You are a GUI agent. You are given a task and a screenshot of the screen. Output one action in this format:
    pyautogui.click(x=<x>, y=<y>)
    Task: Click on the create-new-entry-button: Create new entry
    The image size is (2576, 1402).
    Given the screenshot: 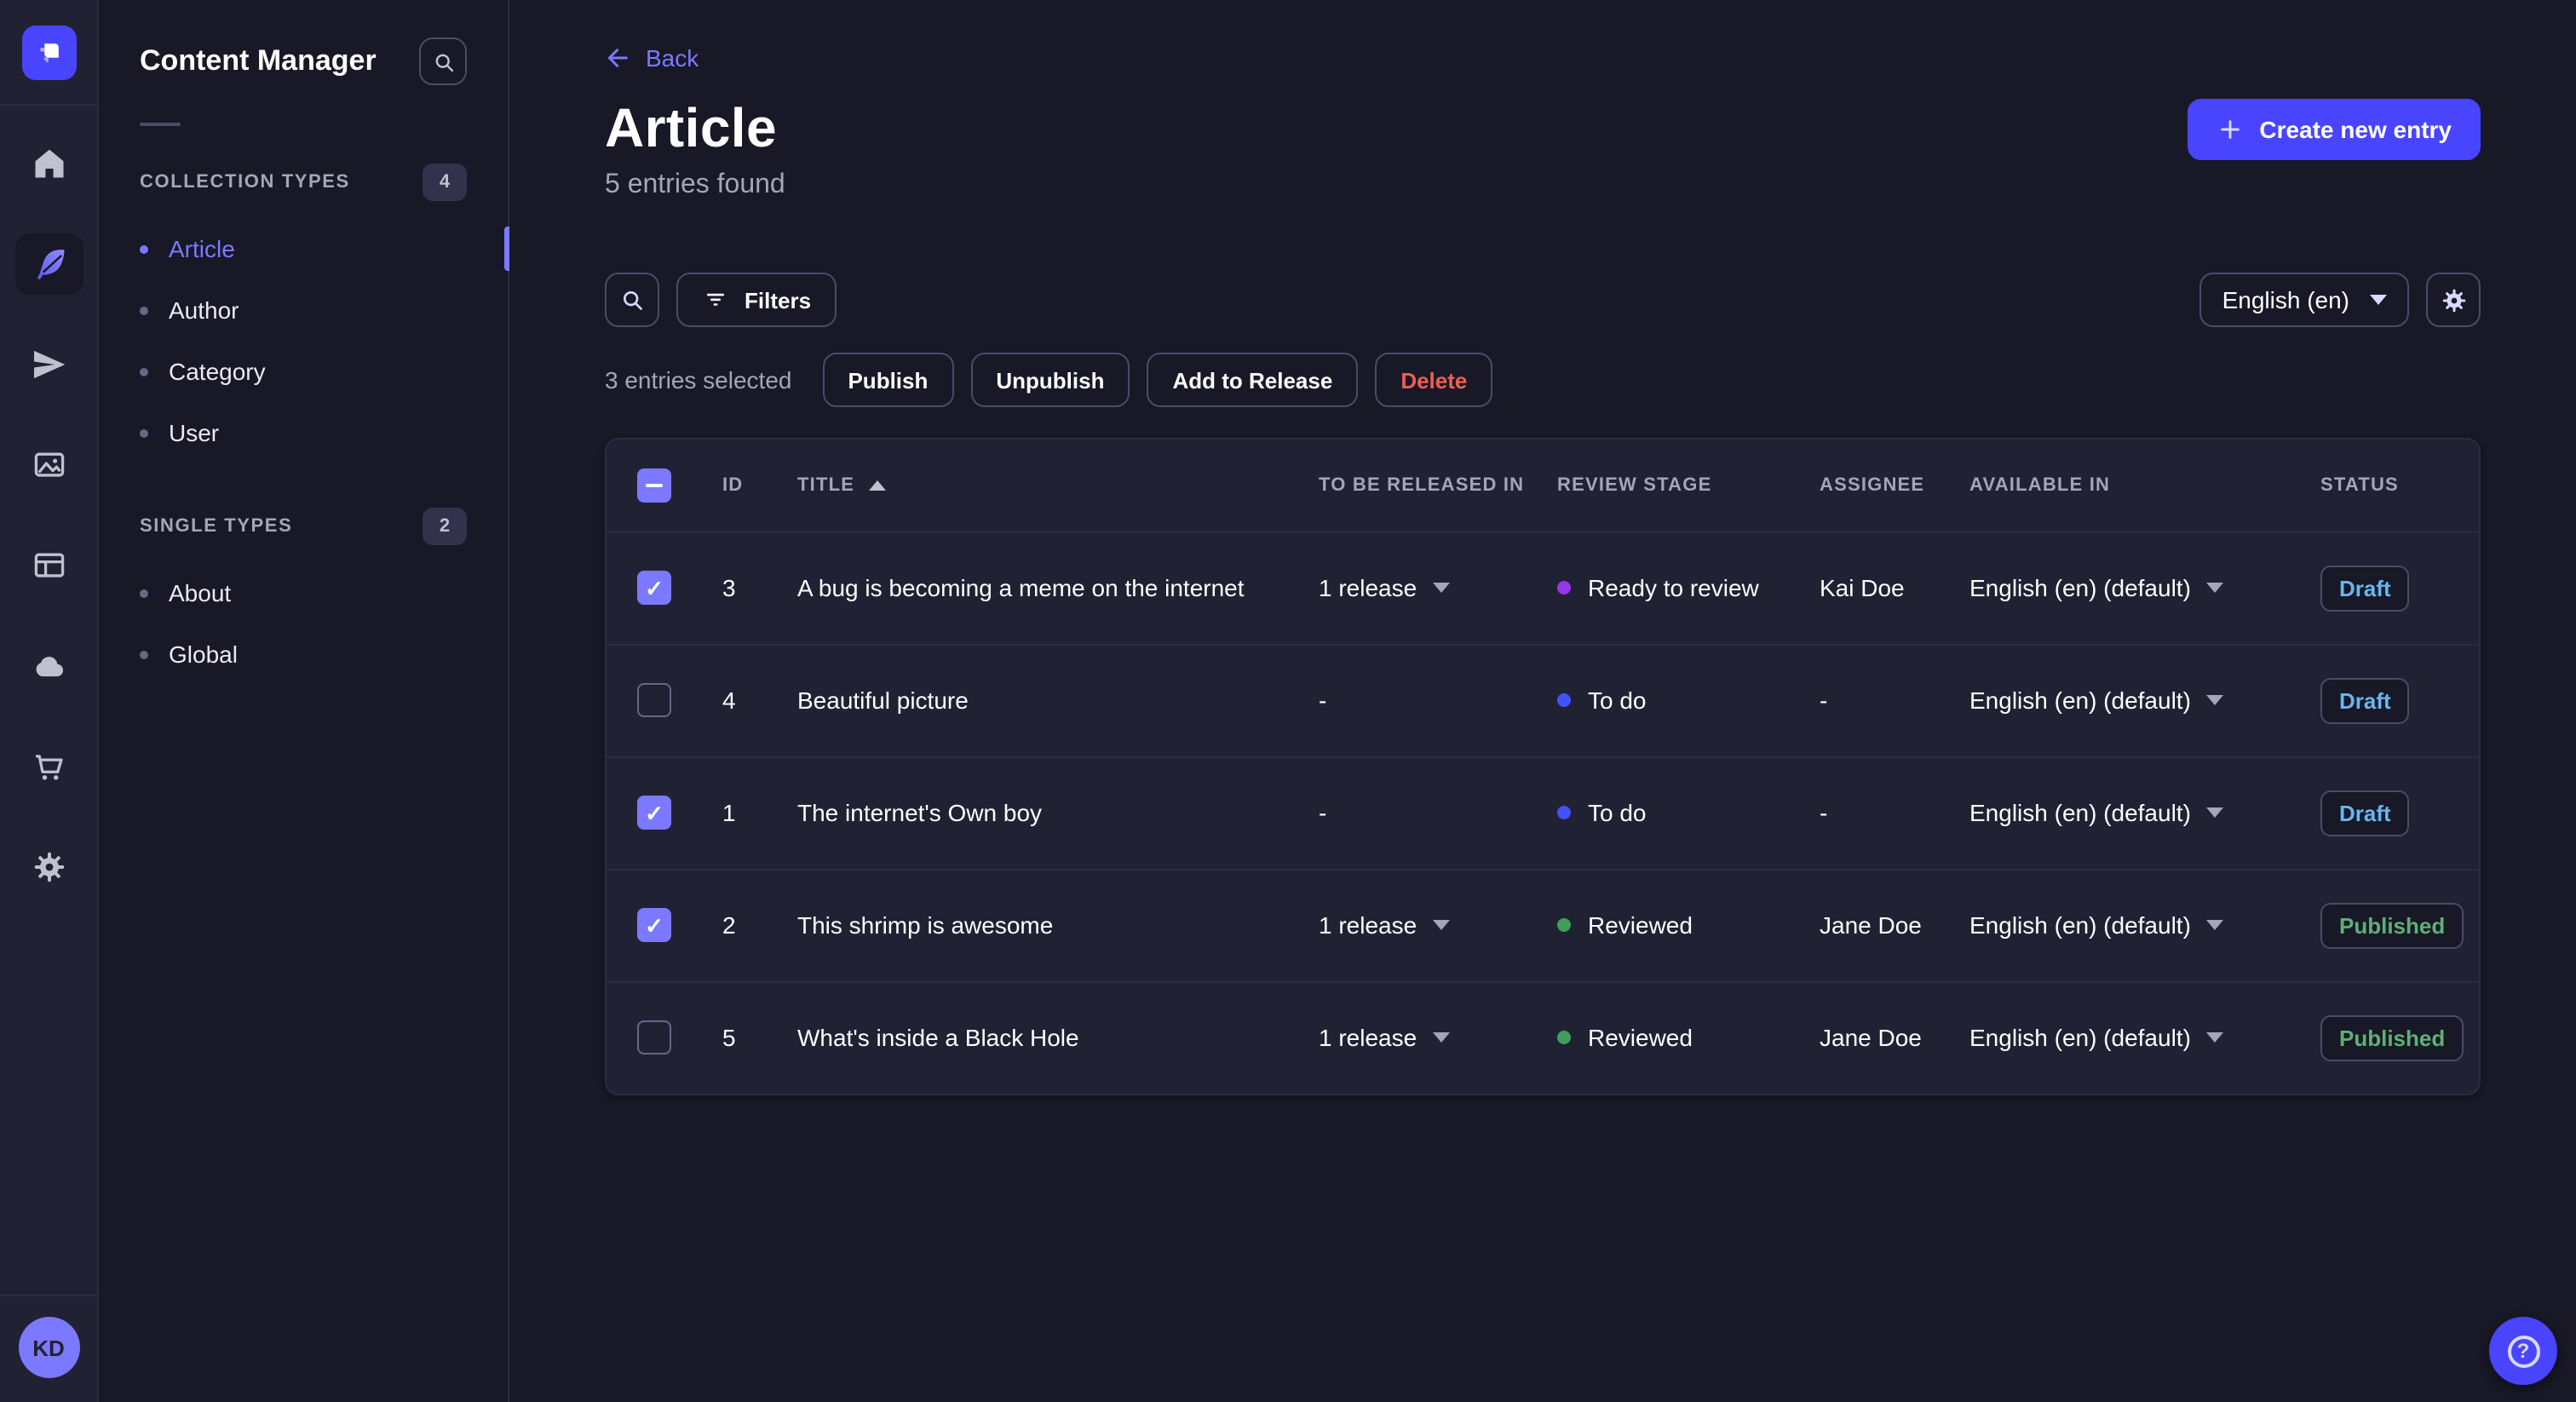 What is the action you would take?
    pyautogui.click(x=2335, y=128)
    